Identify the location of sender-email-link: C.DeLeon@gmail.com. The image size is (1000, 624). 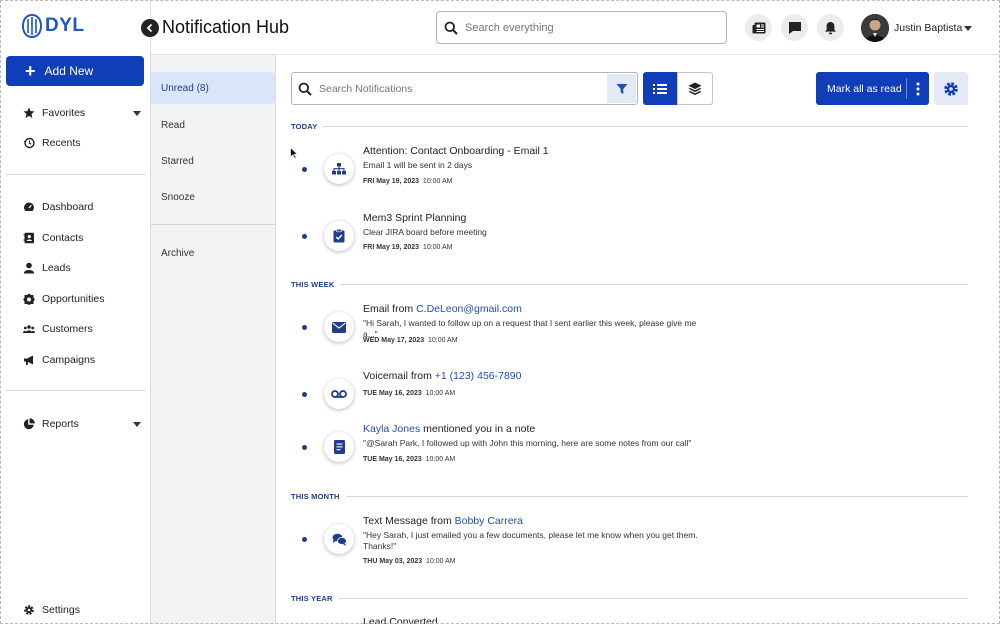
(469, 309).